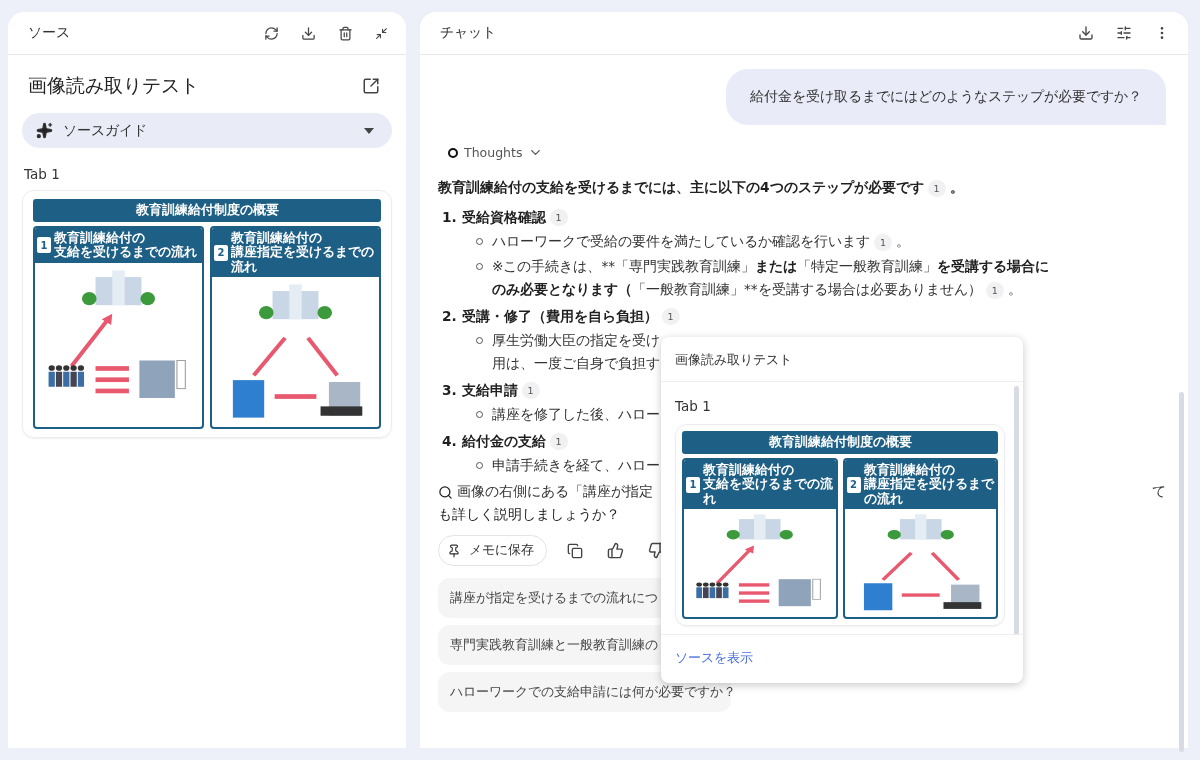 This screenshot has width=1200, height=760. What do you see at coordinates (494, 441) in the screenshot?
I see `step-title: 4. 給付金の支給` at bounding box center [494, 441].